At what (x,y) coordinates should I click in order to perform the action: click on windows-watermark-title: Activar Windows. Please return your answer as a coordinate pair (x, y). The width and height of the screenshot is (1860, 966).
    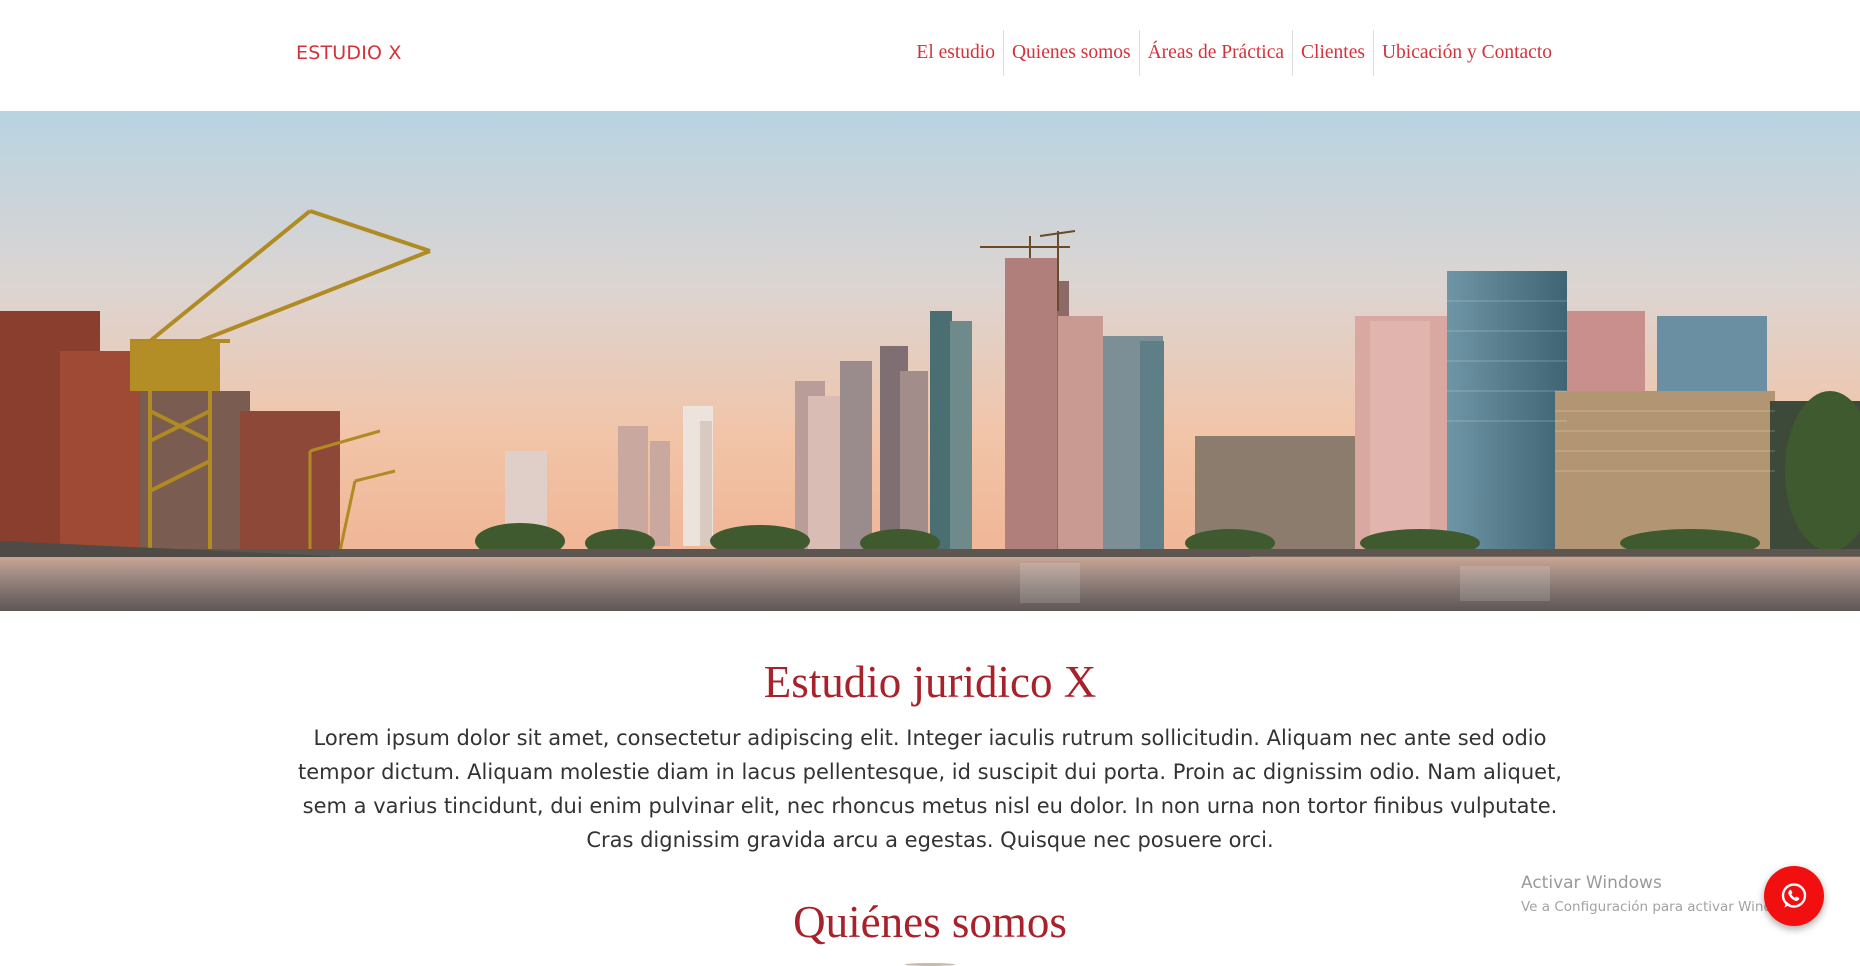
    Looking at the image, I should click on (1591, 883).